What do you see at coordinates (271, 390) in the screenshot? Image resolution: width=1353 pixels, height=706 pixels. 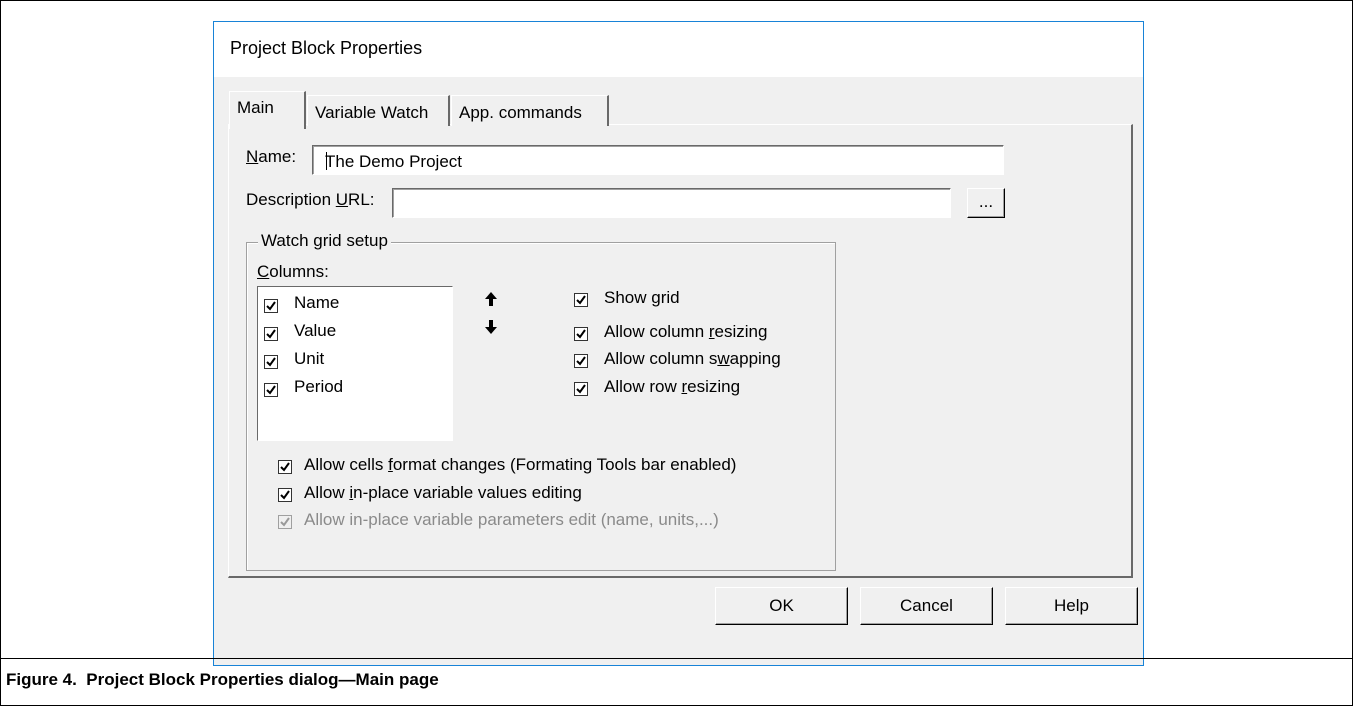 I see `column-period-checkbox` at bounding box center [271, 390].